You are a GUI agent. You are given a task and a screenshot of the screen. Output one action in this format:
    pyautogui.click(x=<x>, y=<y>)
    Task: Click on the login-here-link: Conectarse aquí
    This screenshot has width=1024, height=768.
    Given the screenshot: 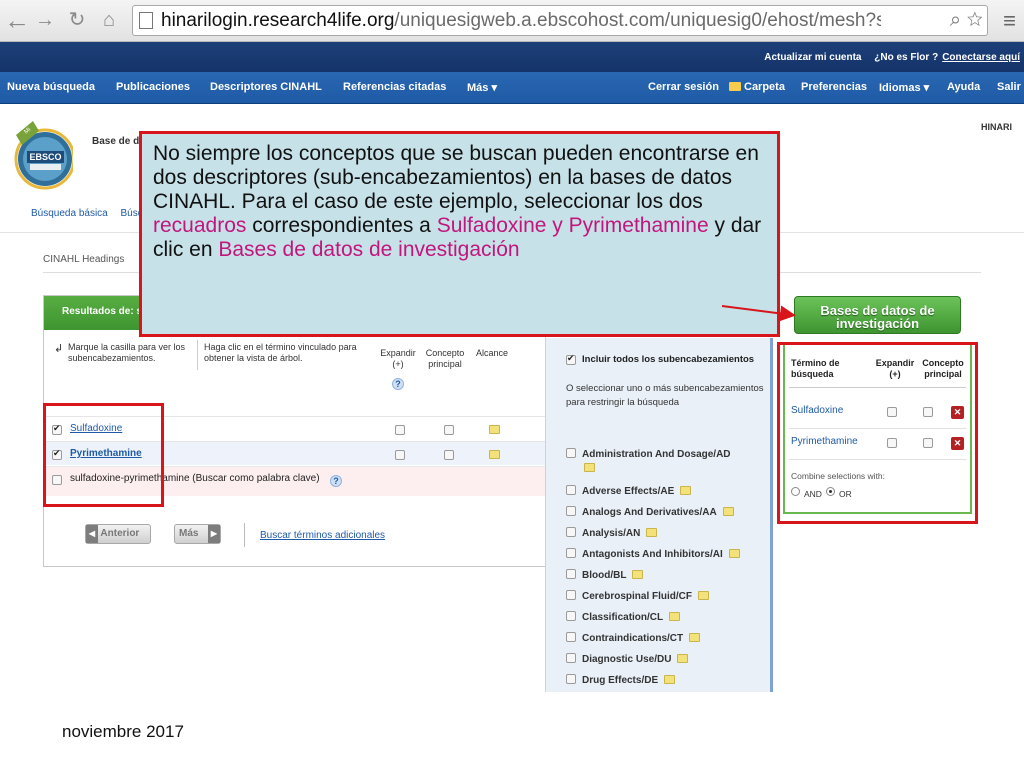 What is the action you would take?
    pyautogui.click(x=981, y=57)
    